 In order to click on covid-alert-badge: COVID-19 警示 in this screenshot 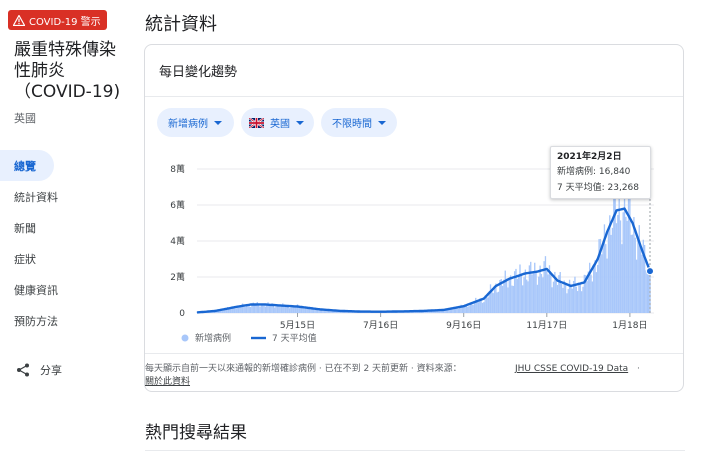, I will do `click(57, 20)`.